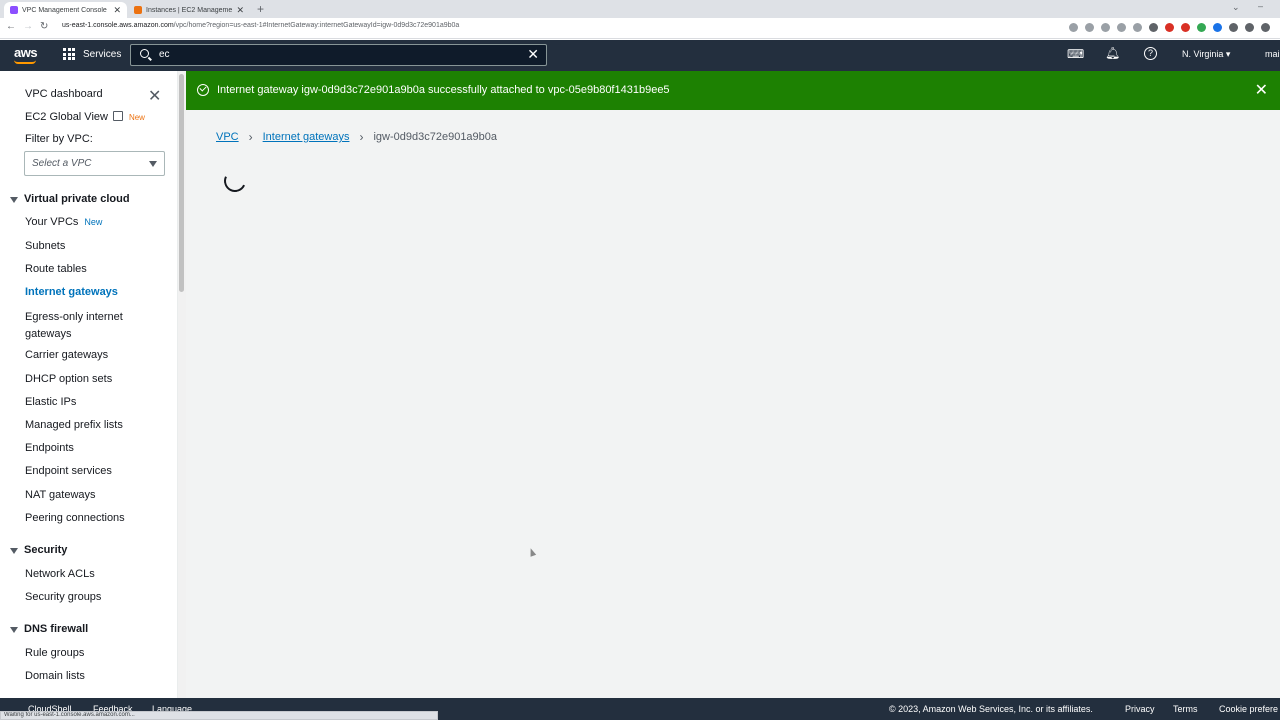 This screenshot has height=720, width=1280. I want to click on bell-icon: 🔔︎, so click(1112, 53).